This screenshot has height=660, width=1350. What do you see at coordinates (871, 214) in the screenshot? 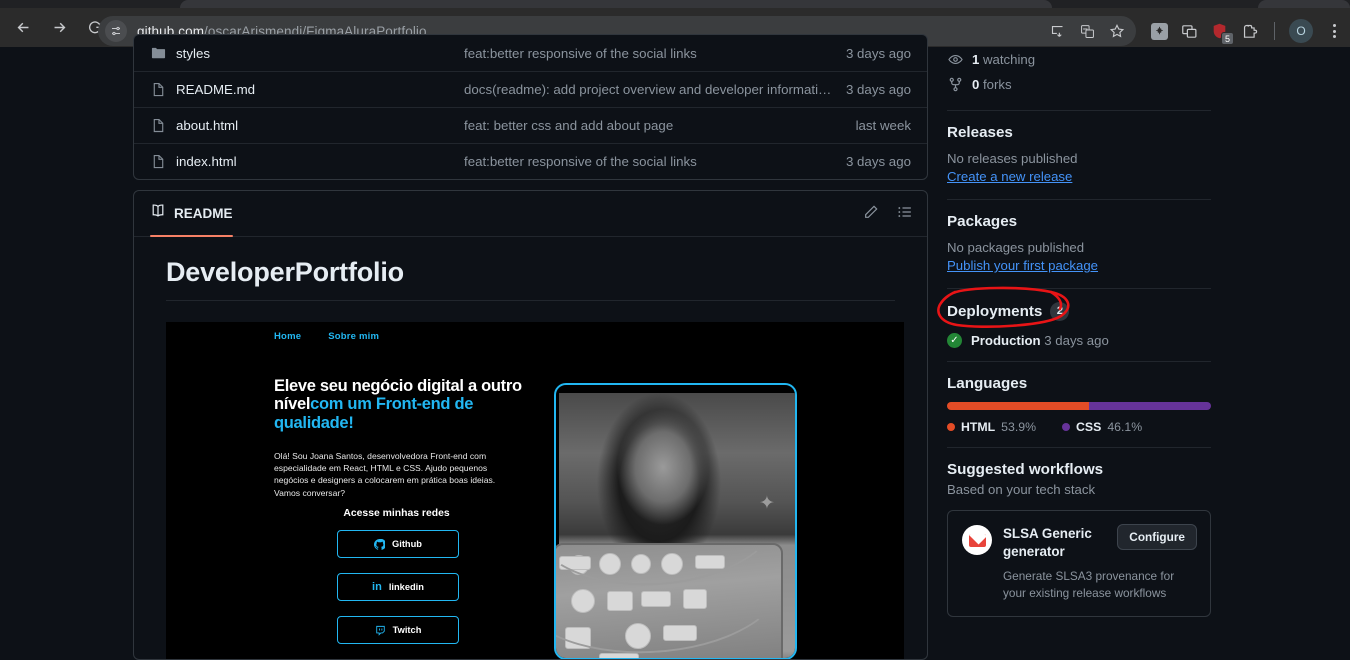
I see `pencil-edit-icon` at bounding box center [871, 214].